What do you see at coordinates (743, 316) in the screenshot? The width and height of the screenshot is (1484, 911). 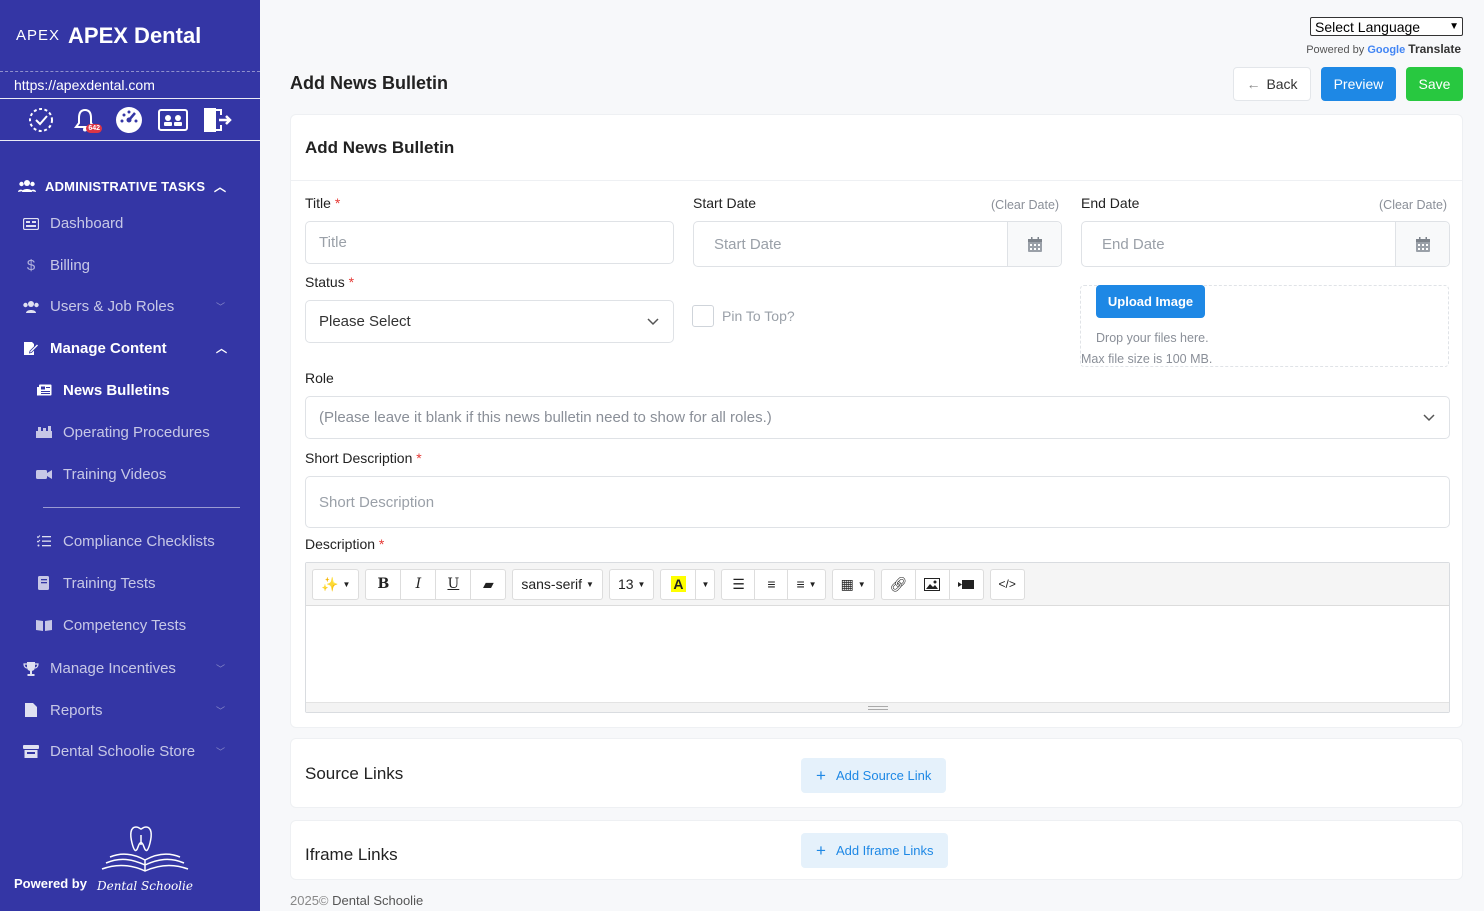 I see `pin-to-top: Pin To Top?` at bounding box center [743, 316].